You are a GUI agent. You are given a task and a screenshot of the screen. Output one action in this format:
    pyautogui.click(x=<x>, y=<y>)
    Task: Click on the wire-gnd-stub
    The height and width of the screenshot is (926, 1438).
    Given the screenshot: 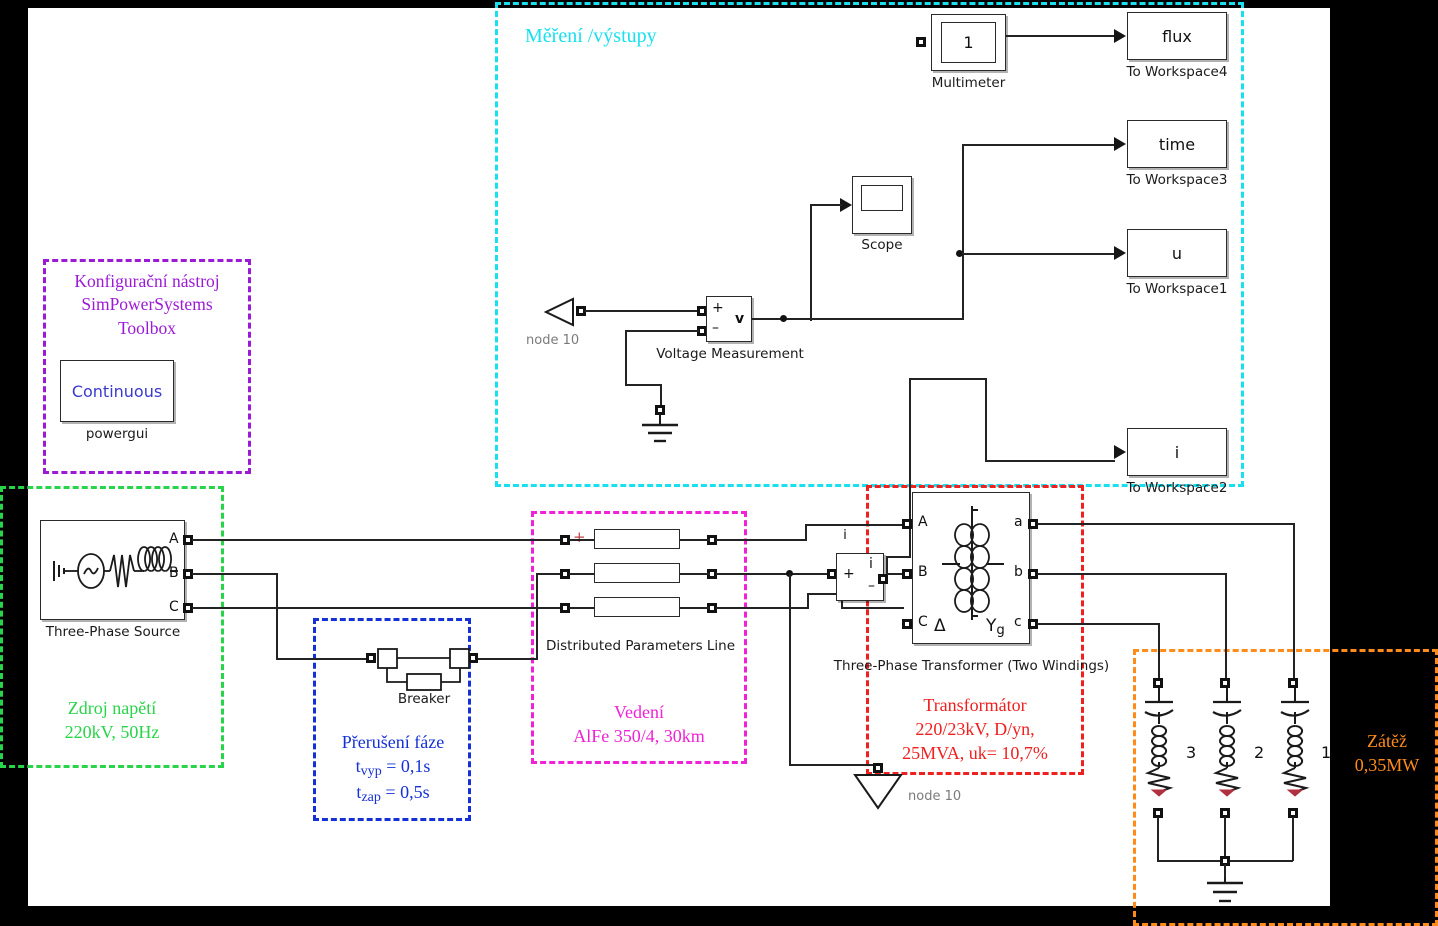 What is the action you would take?
    pyautogui.click(x=661, y=395)
    